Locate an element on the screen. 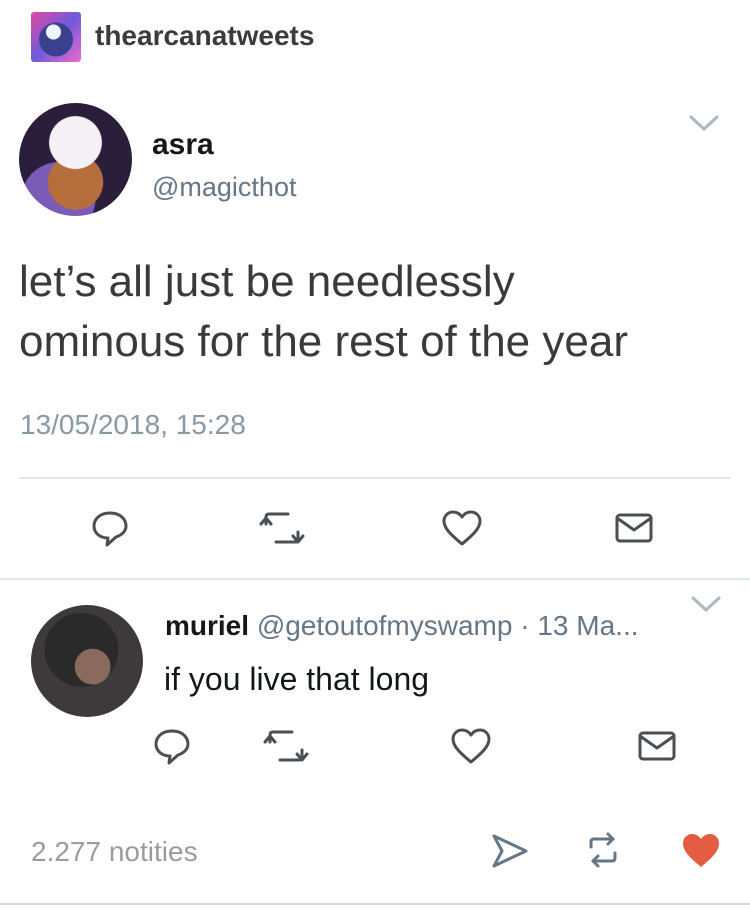  blog-avatar is located at coordinates (56, 37).